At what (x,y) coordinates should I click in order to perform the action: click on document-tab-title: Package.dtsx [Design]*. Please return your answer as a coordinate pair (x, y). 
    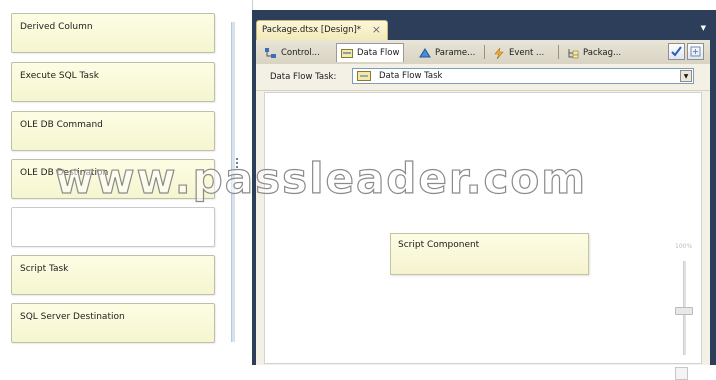
    Looking at the image, I should click on (312, 30).